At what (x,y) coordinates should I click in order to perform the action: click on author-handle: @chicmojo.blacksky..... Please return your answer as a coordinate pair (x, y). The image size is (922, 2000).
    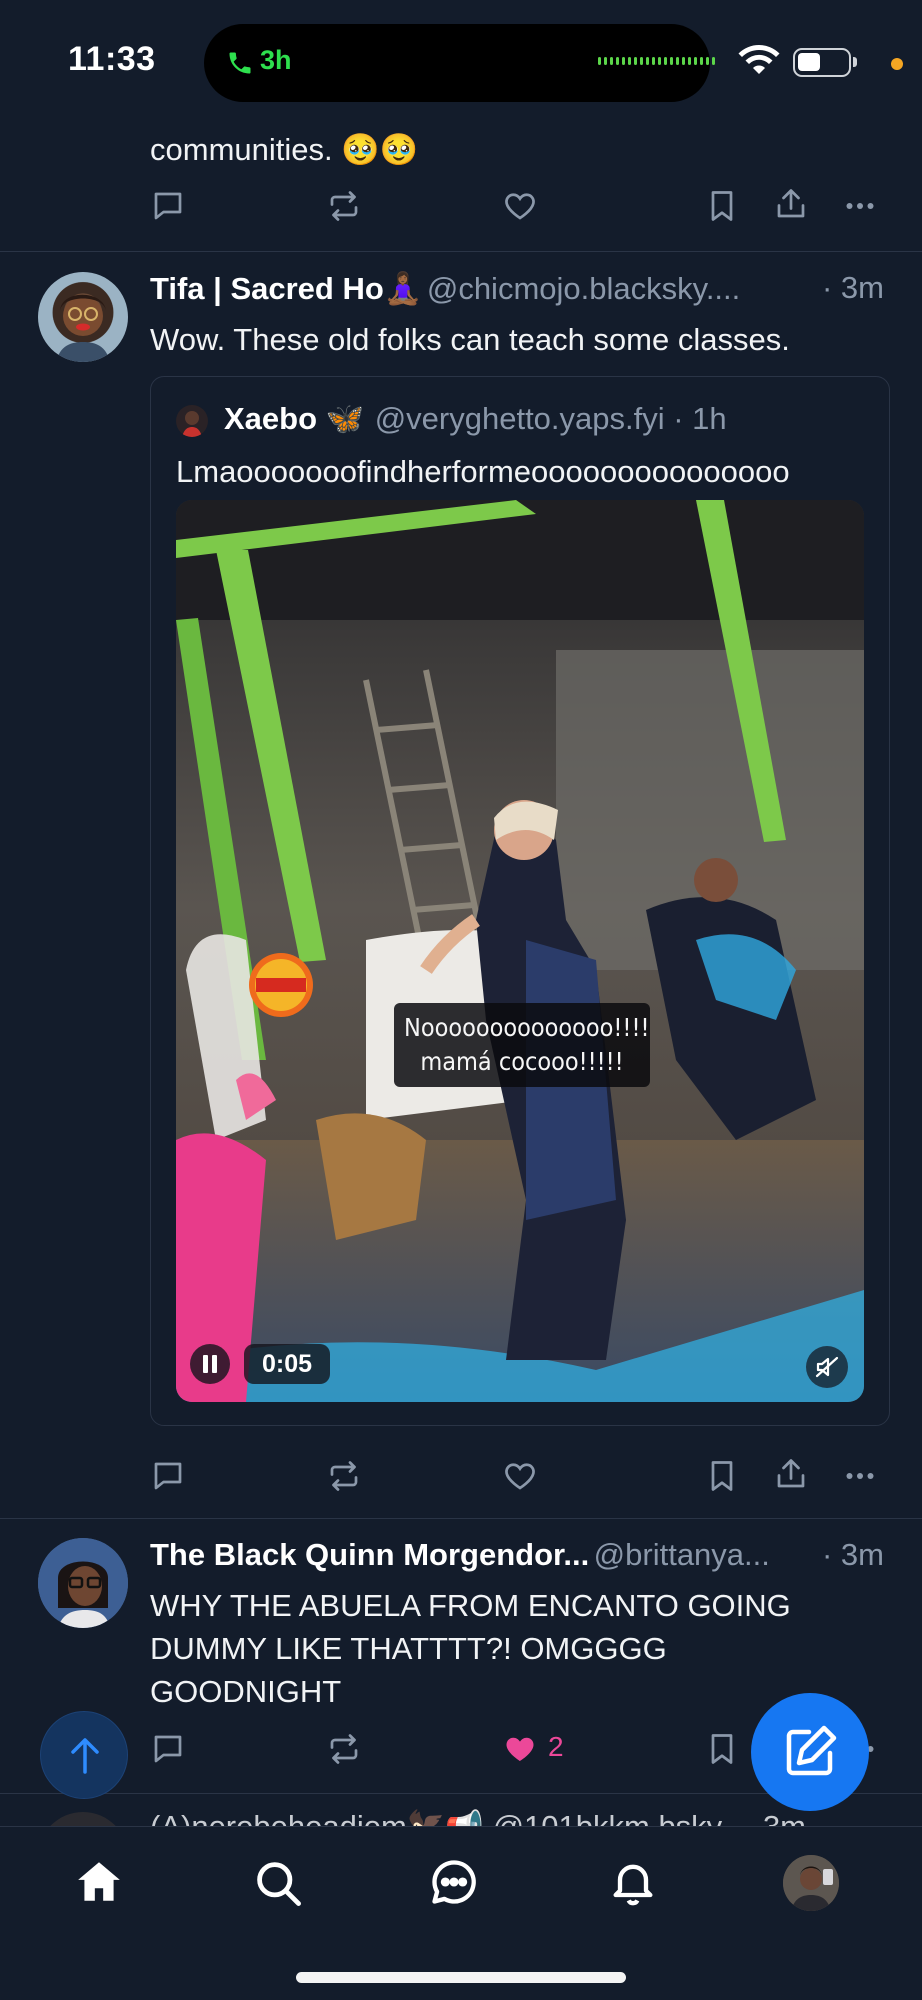
    Looking at the image, I should click on (583, 288).